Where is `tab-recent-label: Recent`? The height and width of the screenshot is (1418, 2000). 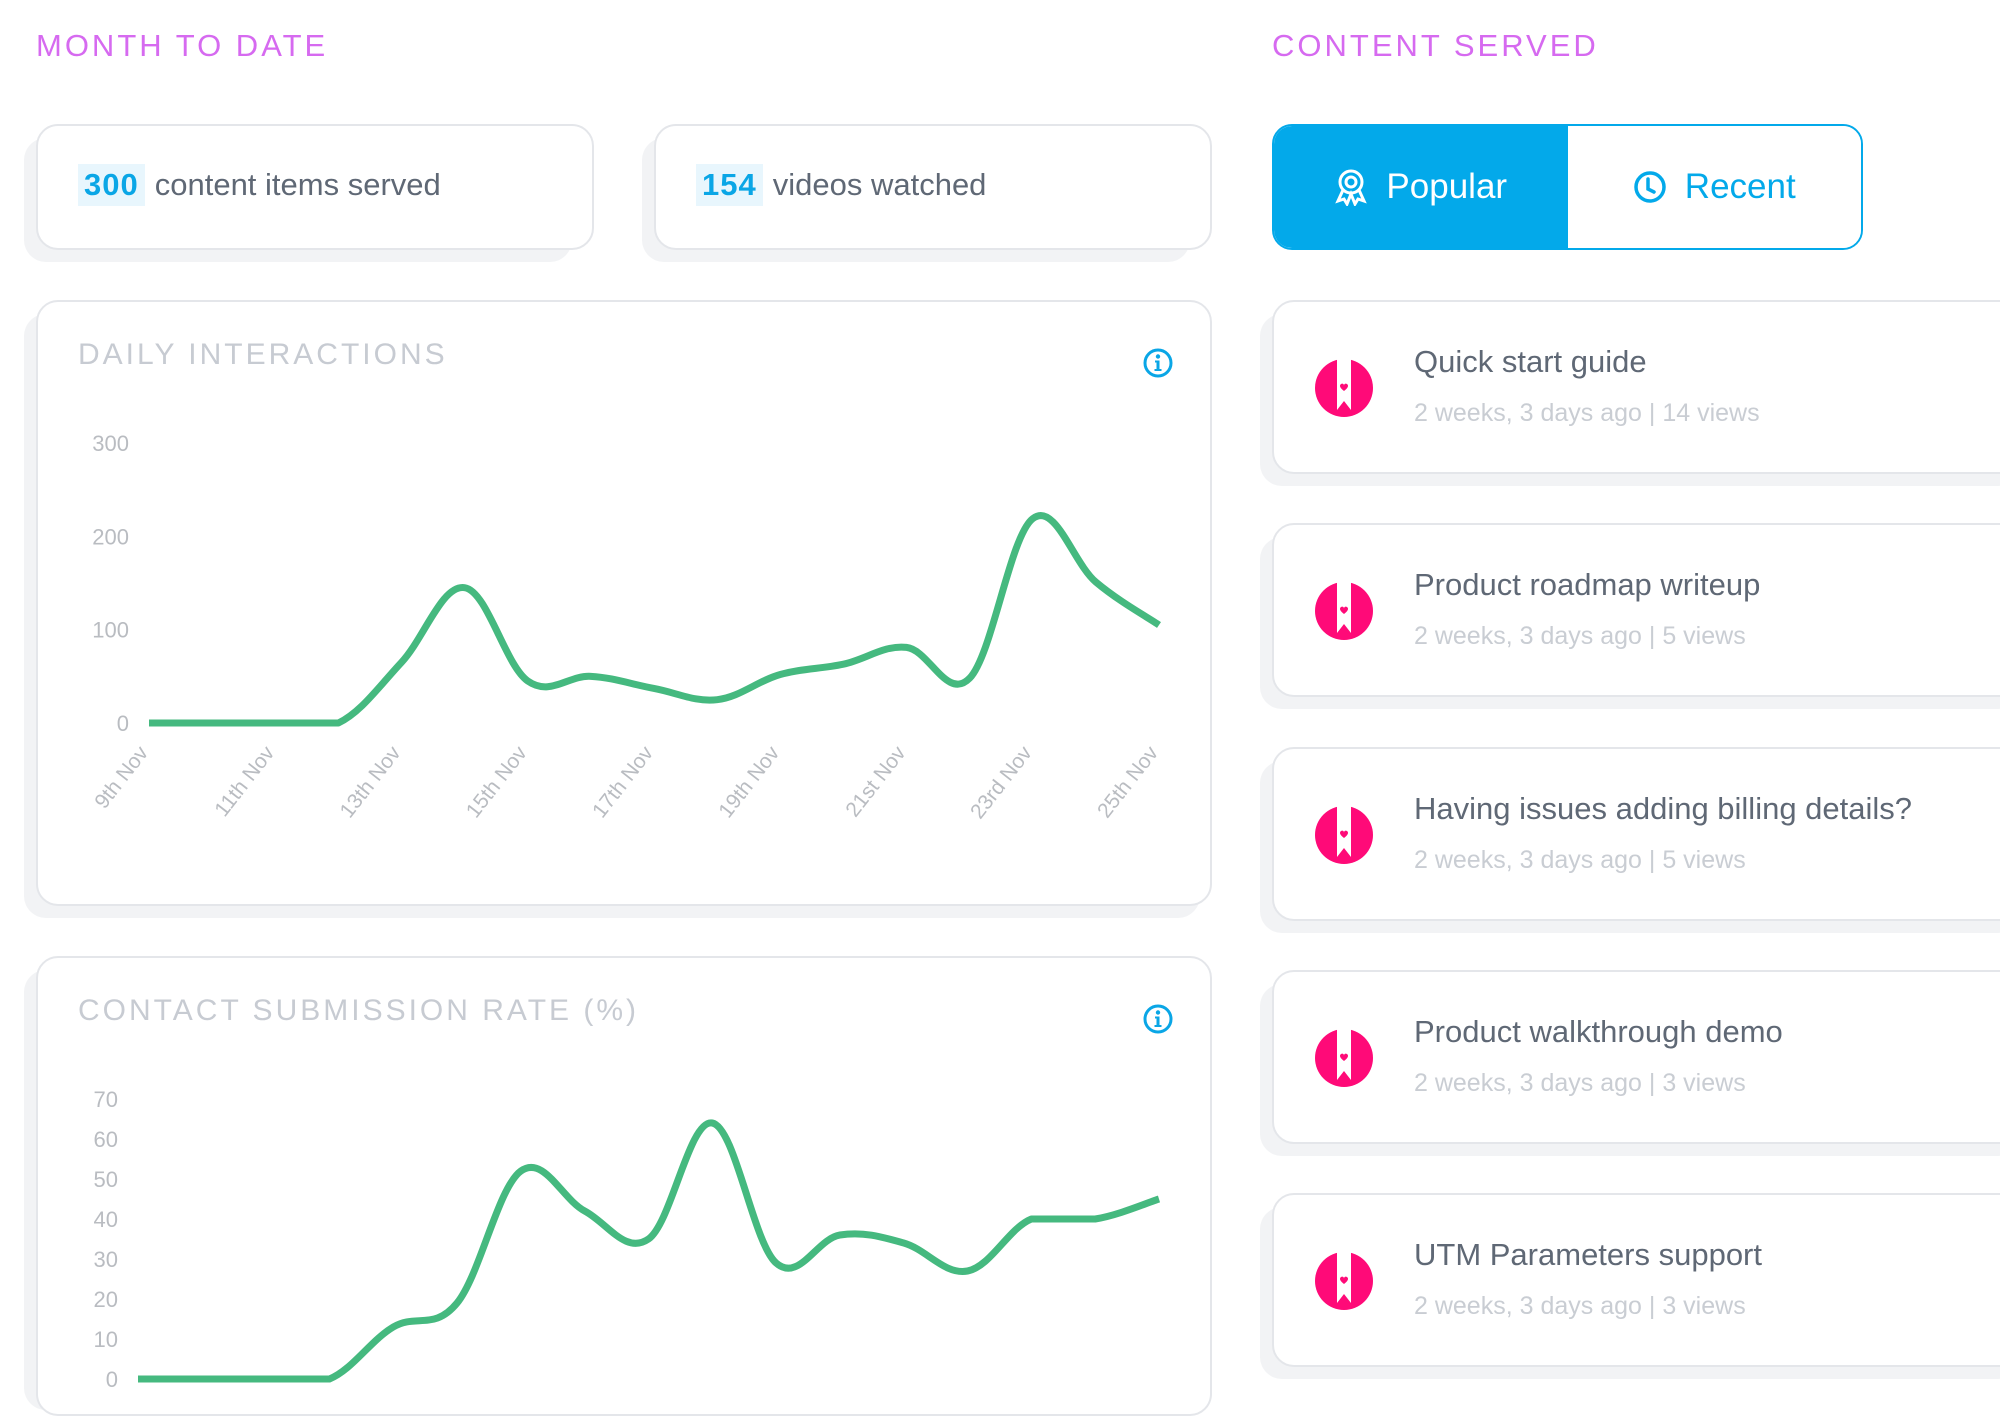 tab-recent-label: Recent is located at coordinates (1740, 187).